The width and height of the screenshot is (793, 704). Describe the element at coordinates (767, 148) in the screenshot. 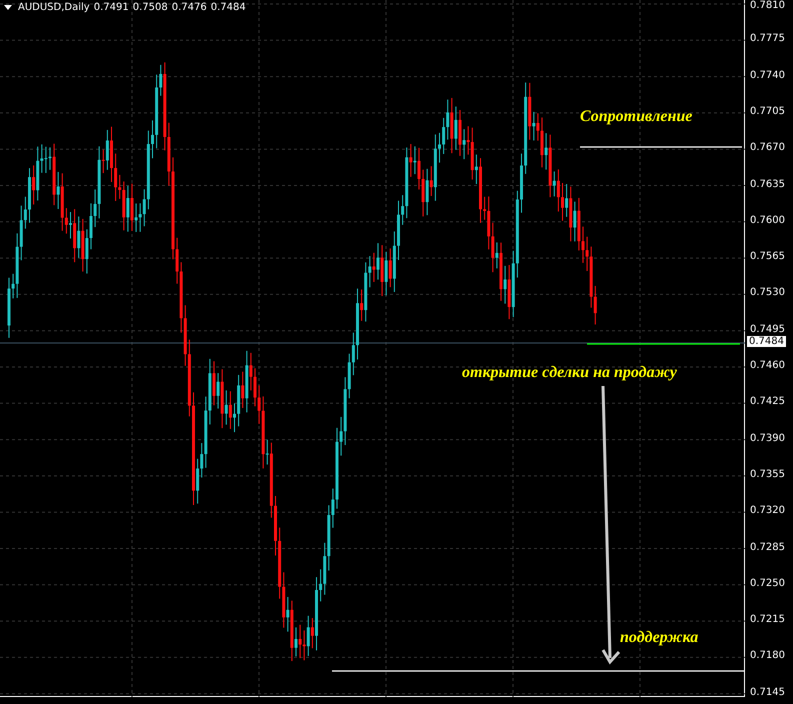

I see `price-tick-label: 0.7670` at that location.